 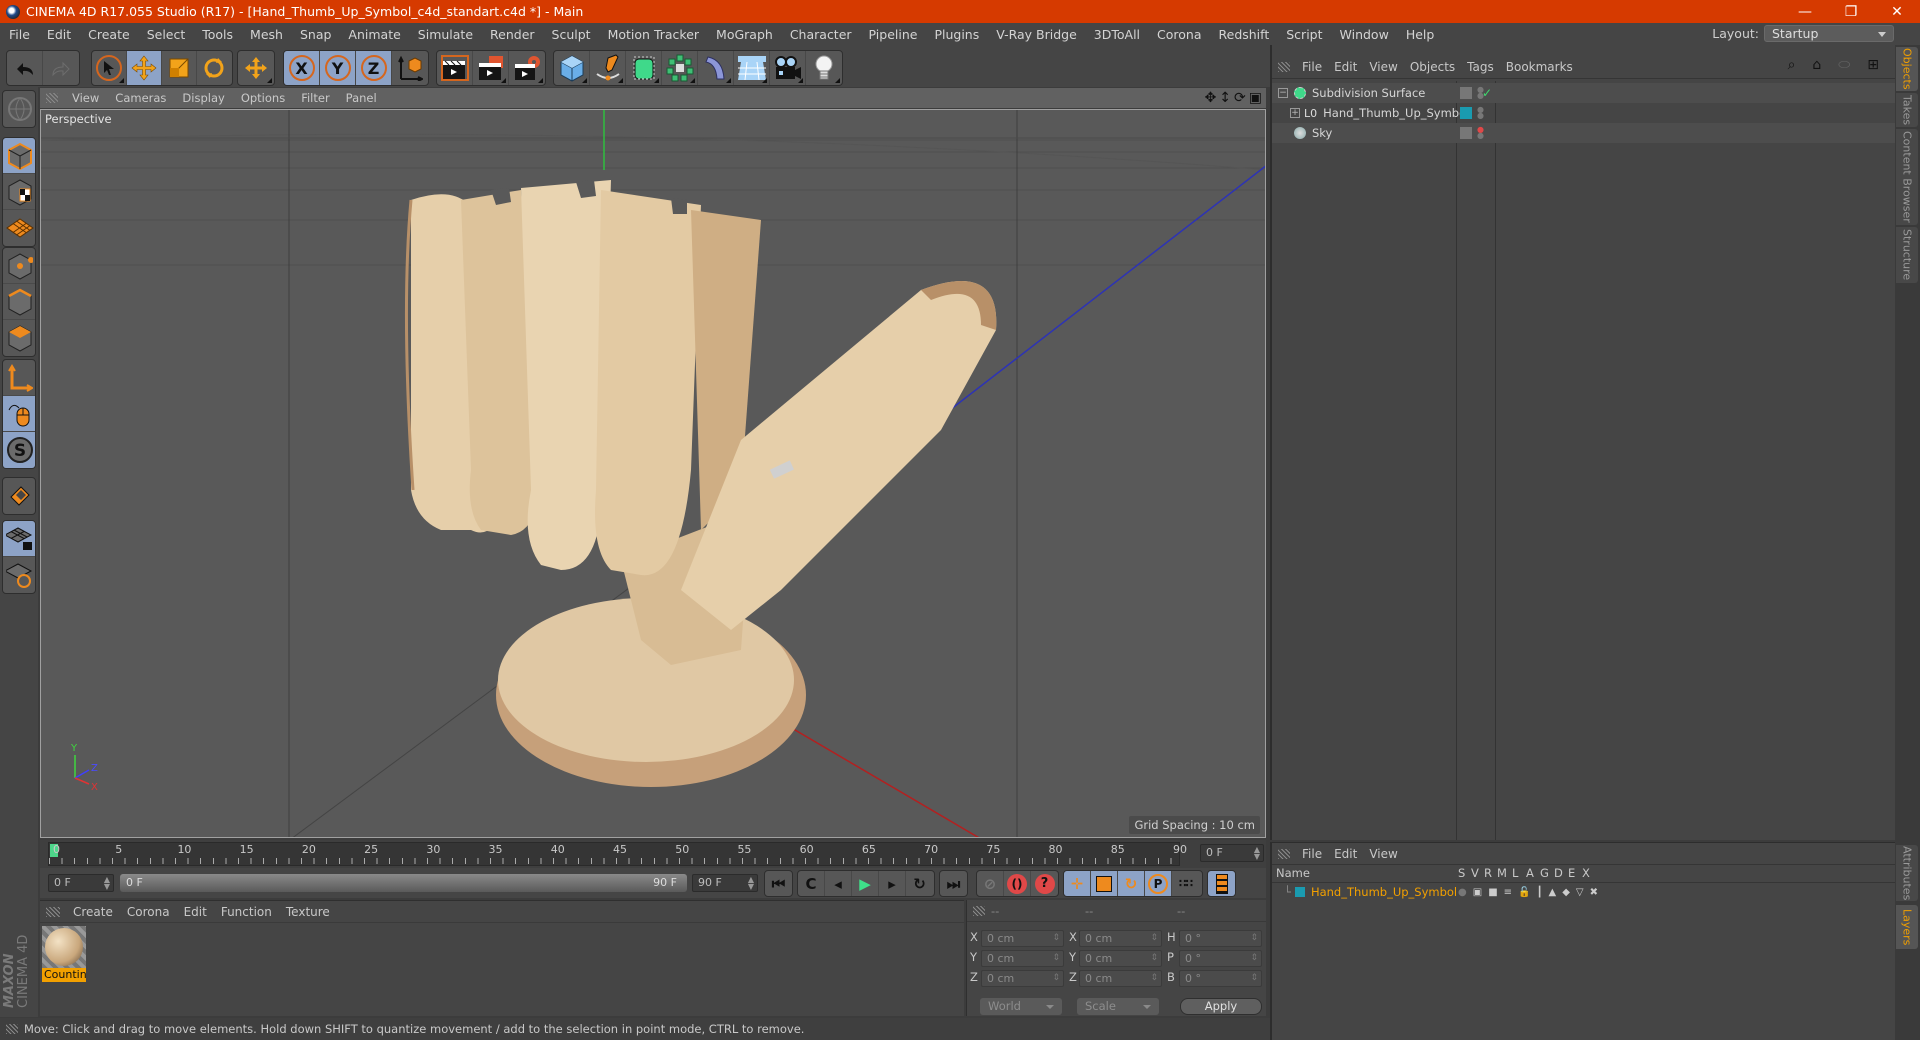 What do you see at coordinates (919, 883) in the screenshot?
I see `next-key-button: ↻` at bounding box center [919, 883].